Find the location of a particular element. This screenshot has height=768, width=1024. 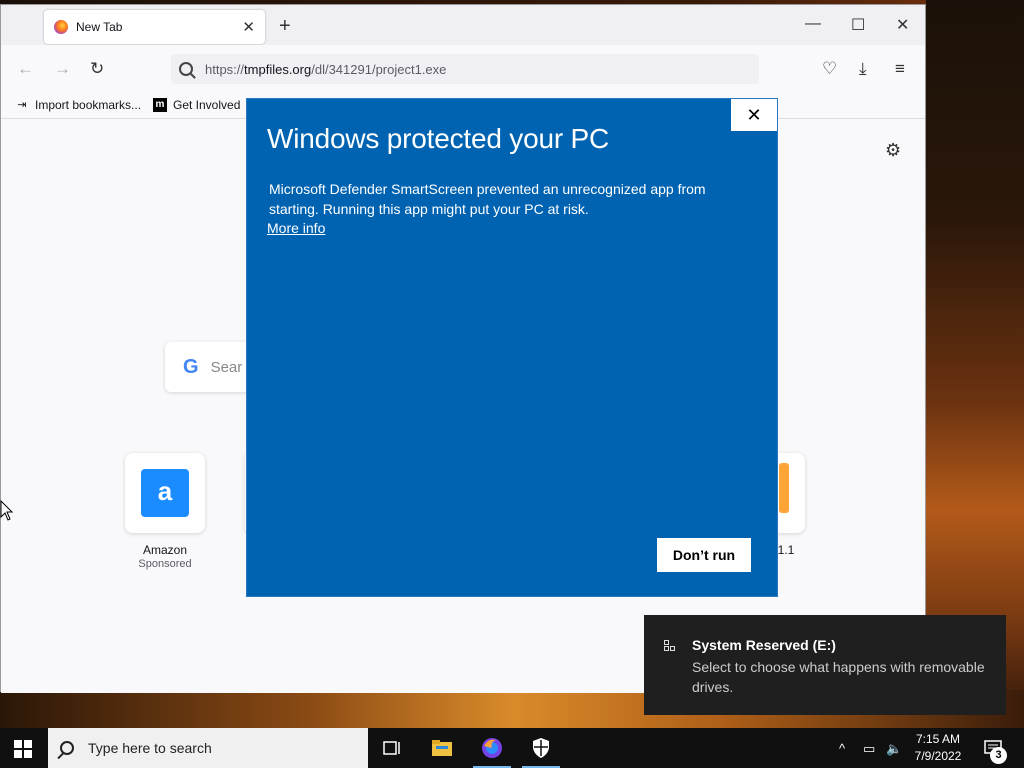

gear-icon: ⚙ is located at coordinates (893, 150).